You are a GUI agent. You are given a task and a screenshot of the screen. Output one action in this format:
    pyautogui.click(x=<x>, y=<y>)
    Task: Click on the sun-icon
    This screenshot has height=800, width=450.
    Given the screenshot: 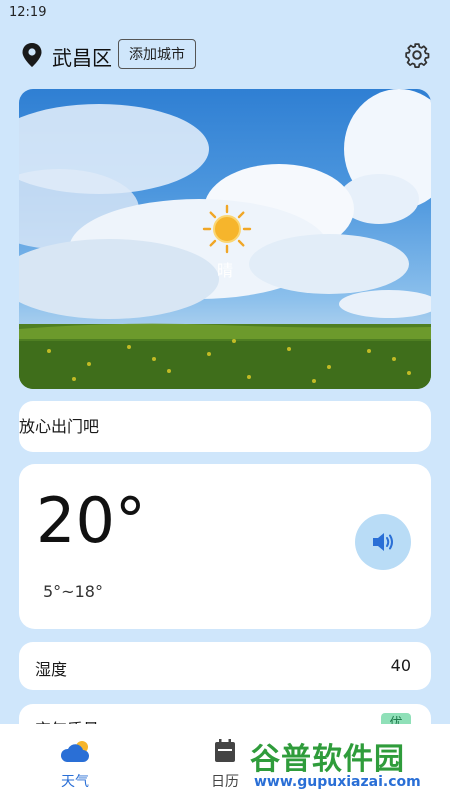 What is the action you would take?
    pyautogui.click(x=227, y=229)
    